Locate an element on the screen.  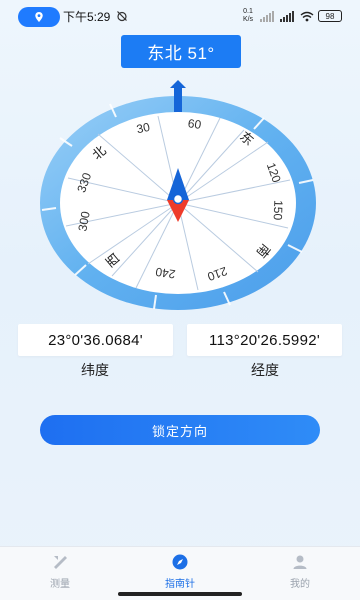
status-icons: 0.1 K/s 98 is located at coordinates (291, 16).